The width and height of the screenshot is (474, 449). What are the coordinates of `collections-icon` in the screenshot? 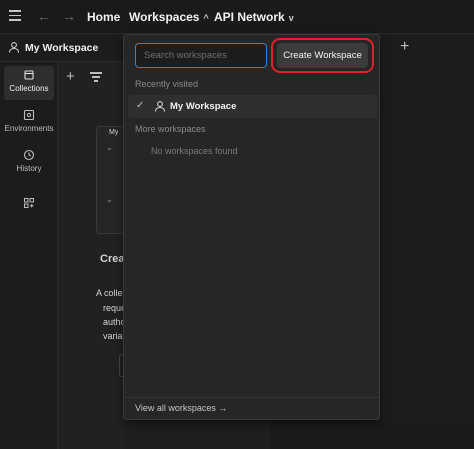 It's located at (29, 75).